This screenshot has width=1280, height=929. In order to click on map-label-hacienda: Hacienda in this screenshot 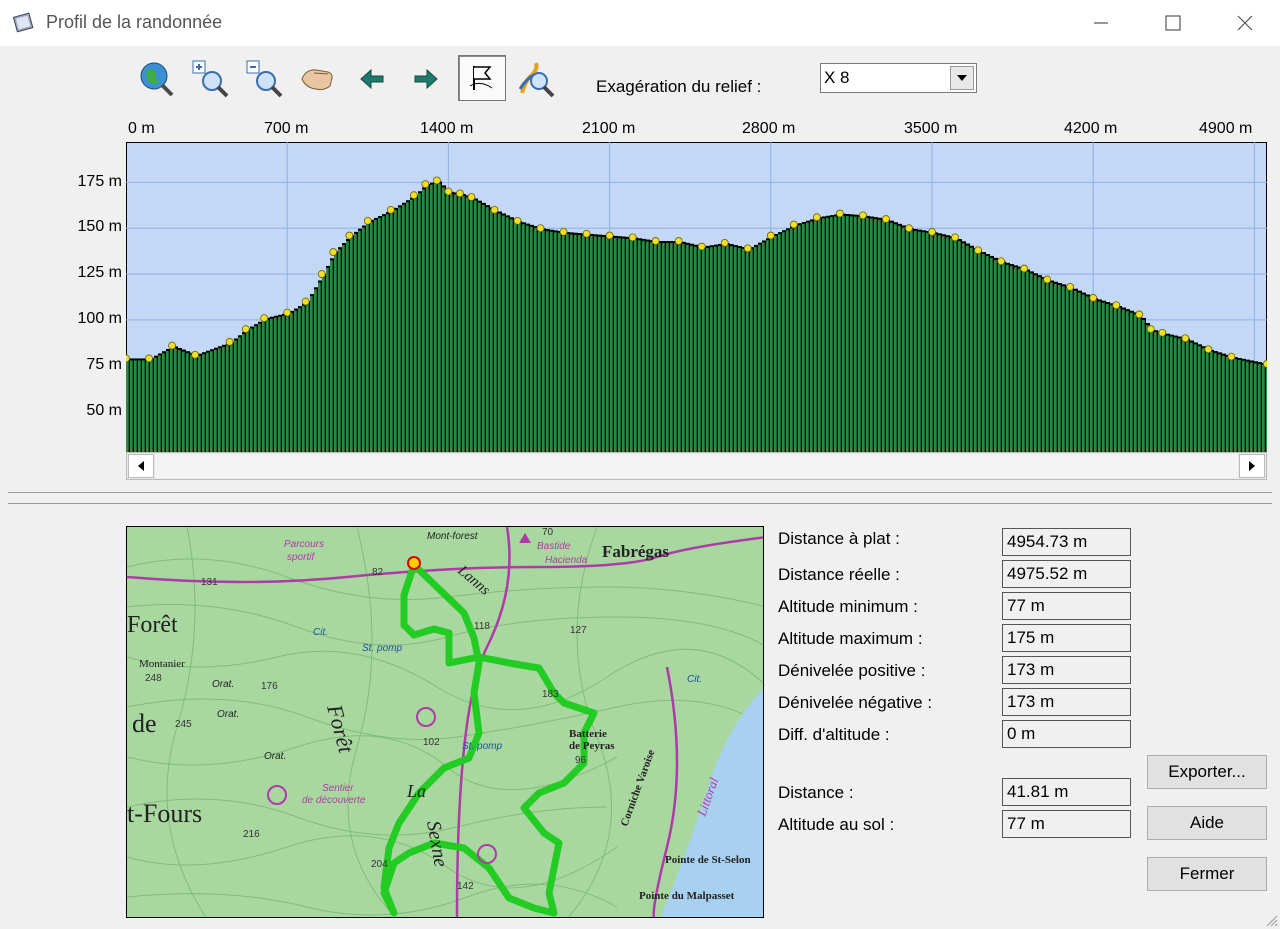, I will do `click(566, 560)`.